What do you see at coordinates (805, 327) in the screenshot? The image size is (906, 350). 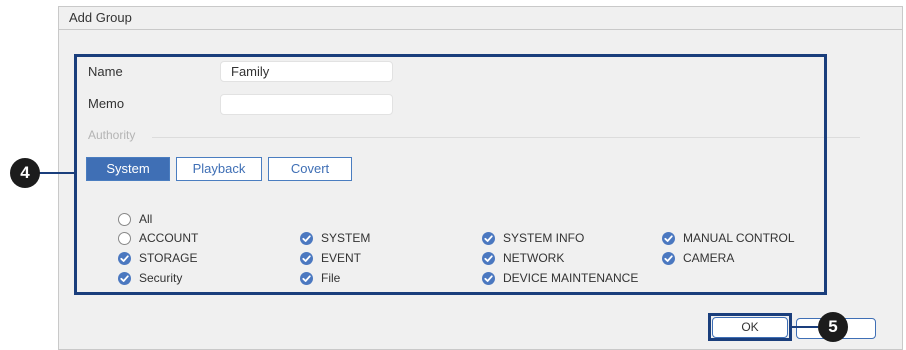 I see `step5-callout-line` at bounding box center [805, 327].